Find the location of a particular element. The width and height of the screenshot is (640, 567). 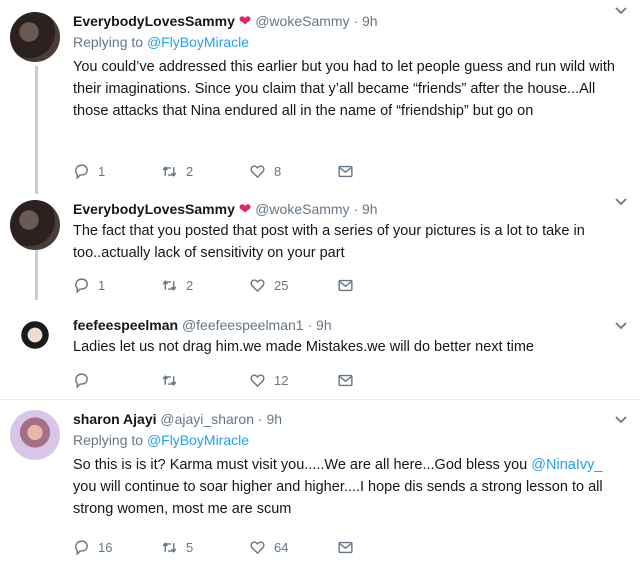

retweet-button: 5 is located at coordinates (205, 547).